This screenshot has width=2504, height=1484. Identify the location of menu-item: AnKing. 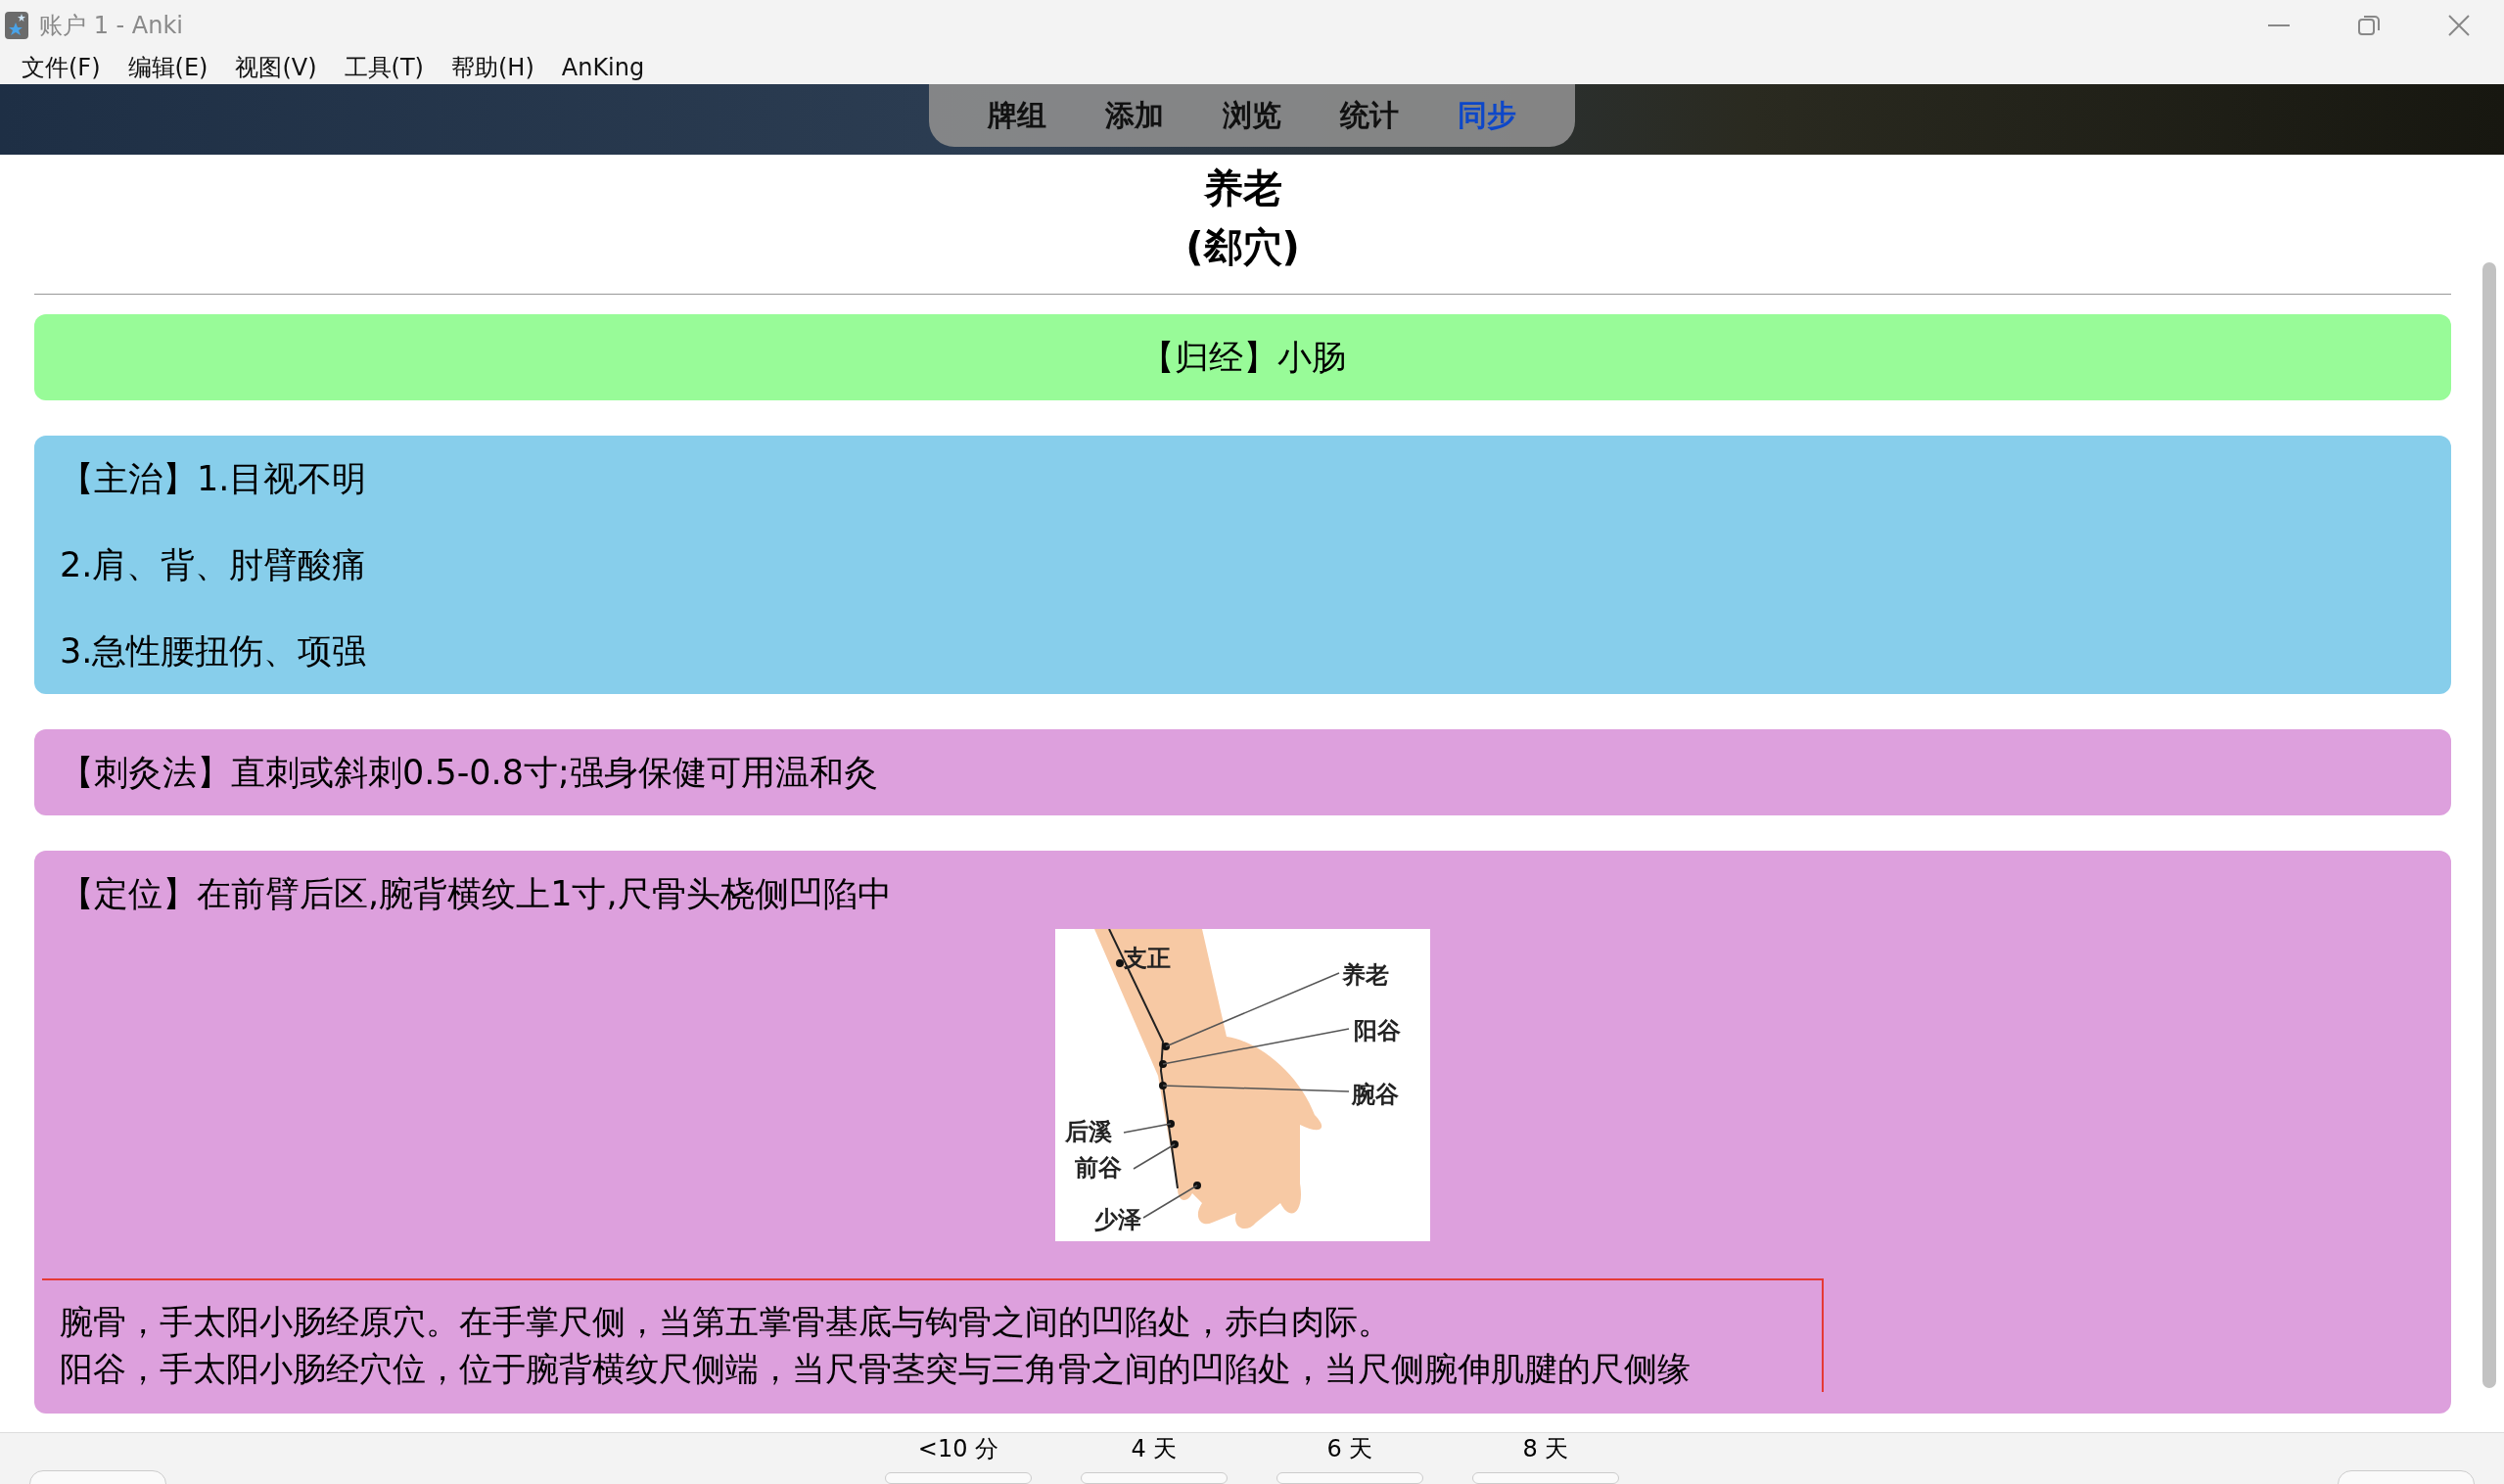
(603, 67).